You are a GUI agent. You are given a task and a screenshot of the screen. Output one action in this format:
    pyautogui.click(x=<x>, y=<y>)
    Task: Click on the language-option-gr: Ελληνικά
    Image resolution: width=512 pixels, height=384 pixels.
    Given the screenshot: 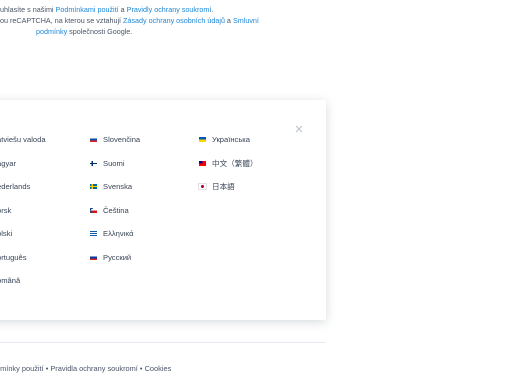 What is the action you would take?
    pyautogui.click(x=115, y=234)
    